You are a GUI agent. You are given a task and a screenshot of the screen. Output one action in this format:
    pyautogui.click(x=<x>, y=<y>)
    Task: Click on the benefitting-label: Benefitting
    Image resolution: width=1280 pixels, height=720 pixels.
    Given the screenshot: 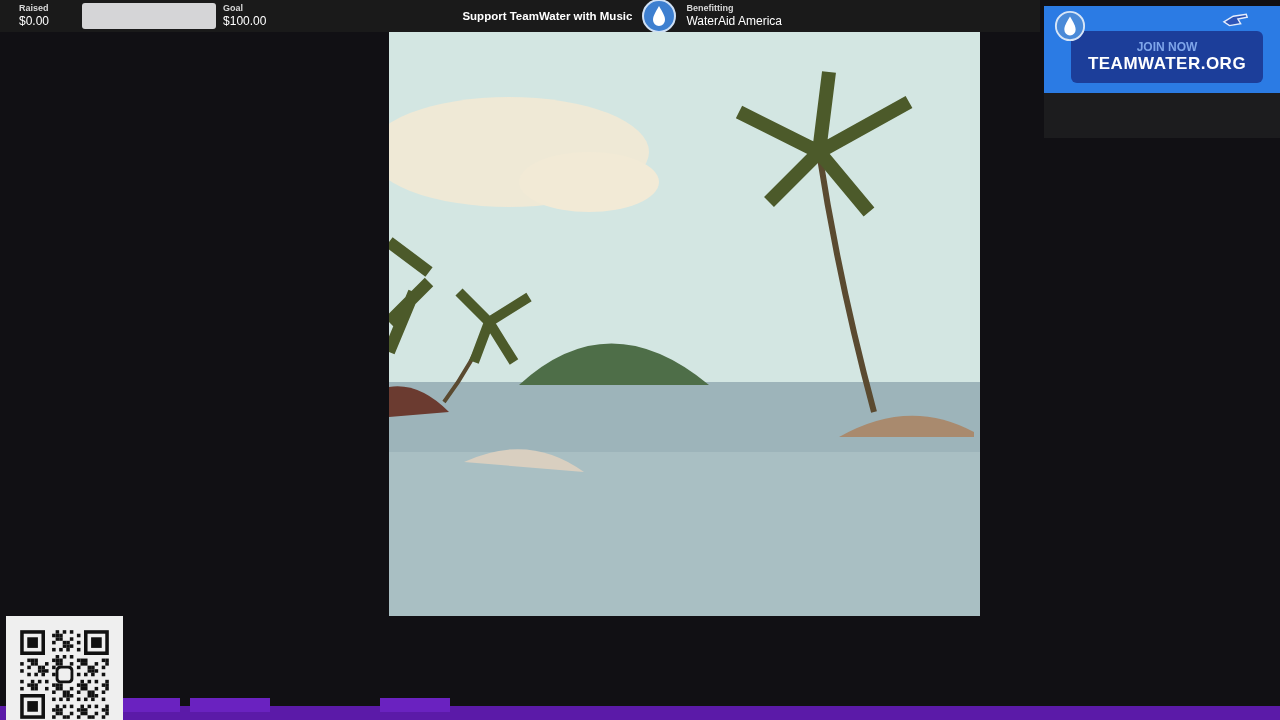 What is the action you would take?
    pyautogui.click(x=710, y=8)
    